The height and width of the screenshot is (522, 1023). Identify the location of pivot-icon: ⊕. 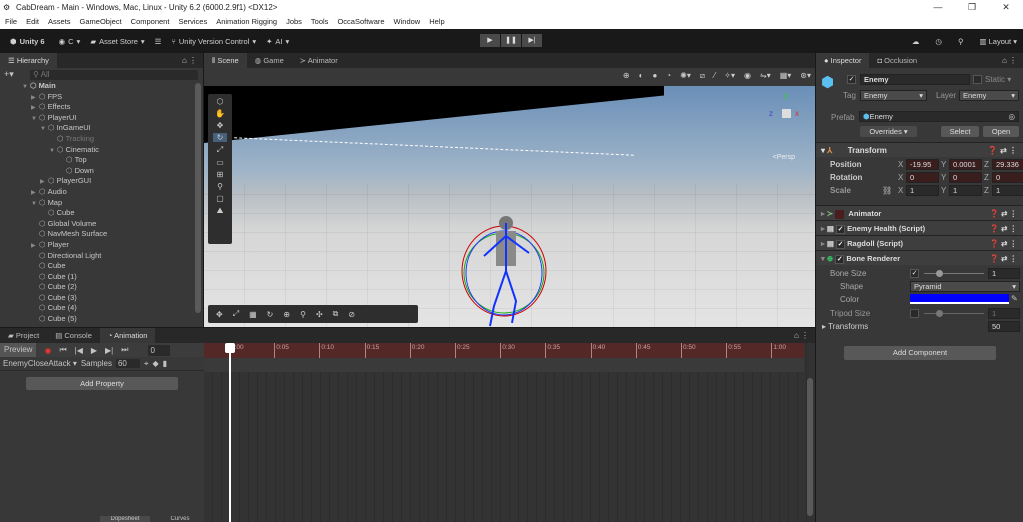
(286, 314).